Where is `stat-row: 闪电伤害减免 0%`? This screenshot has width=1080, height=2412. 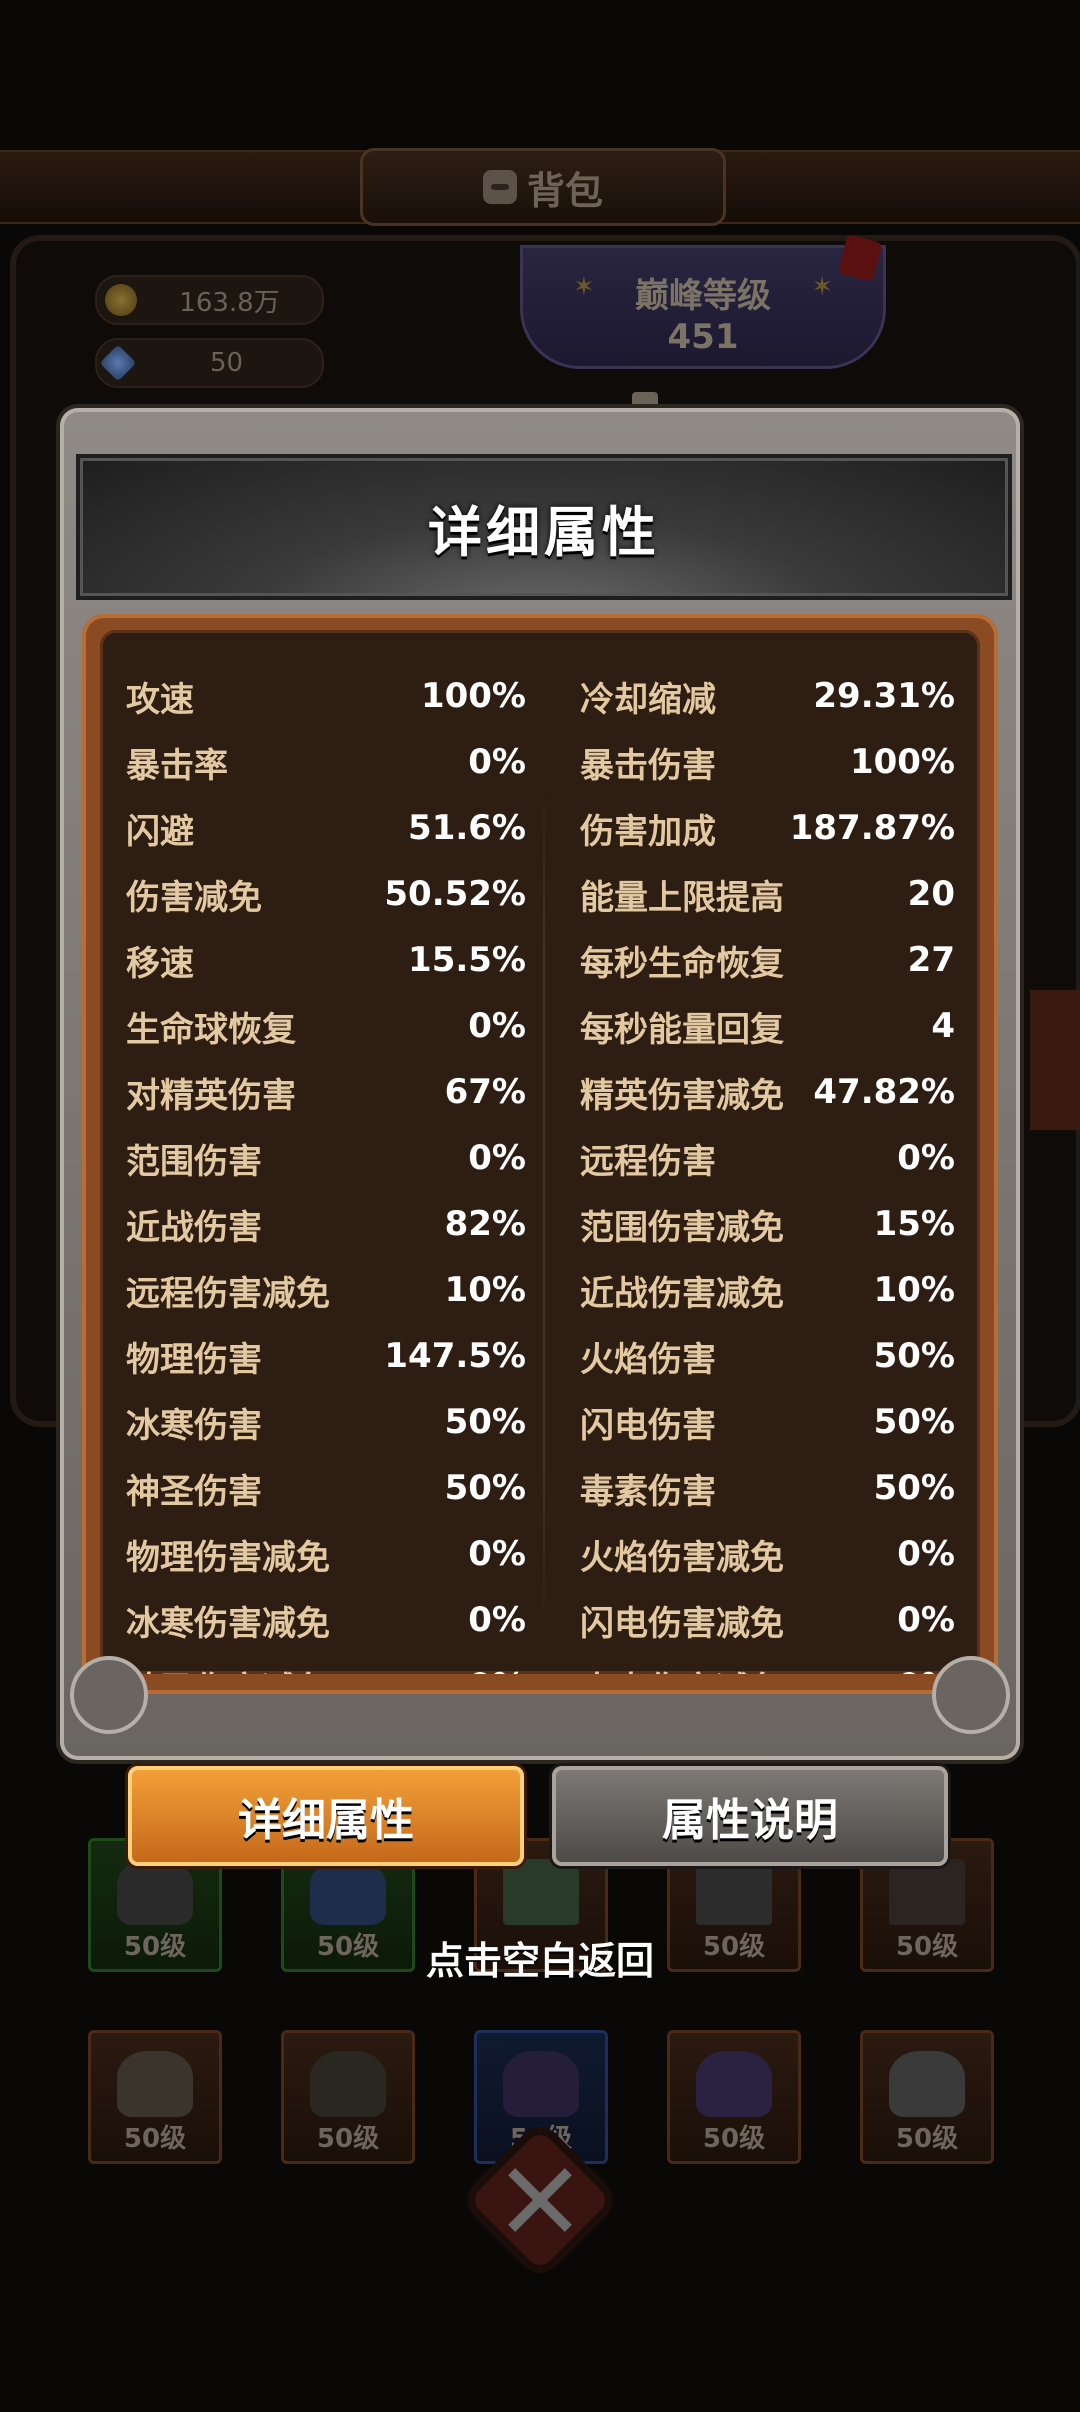
stat-row: 闪电伤害减免 0% is located at coordinates (767, 1620).